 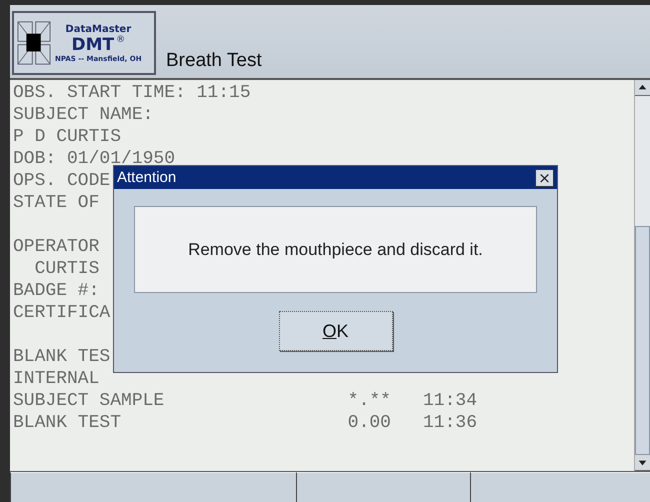 I want to click on model-name: DMT, so click(x=92, y=44).